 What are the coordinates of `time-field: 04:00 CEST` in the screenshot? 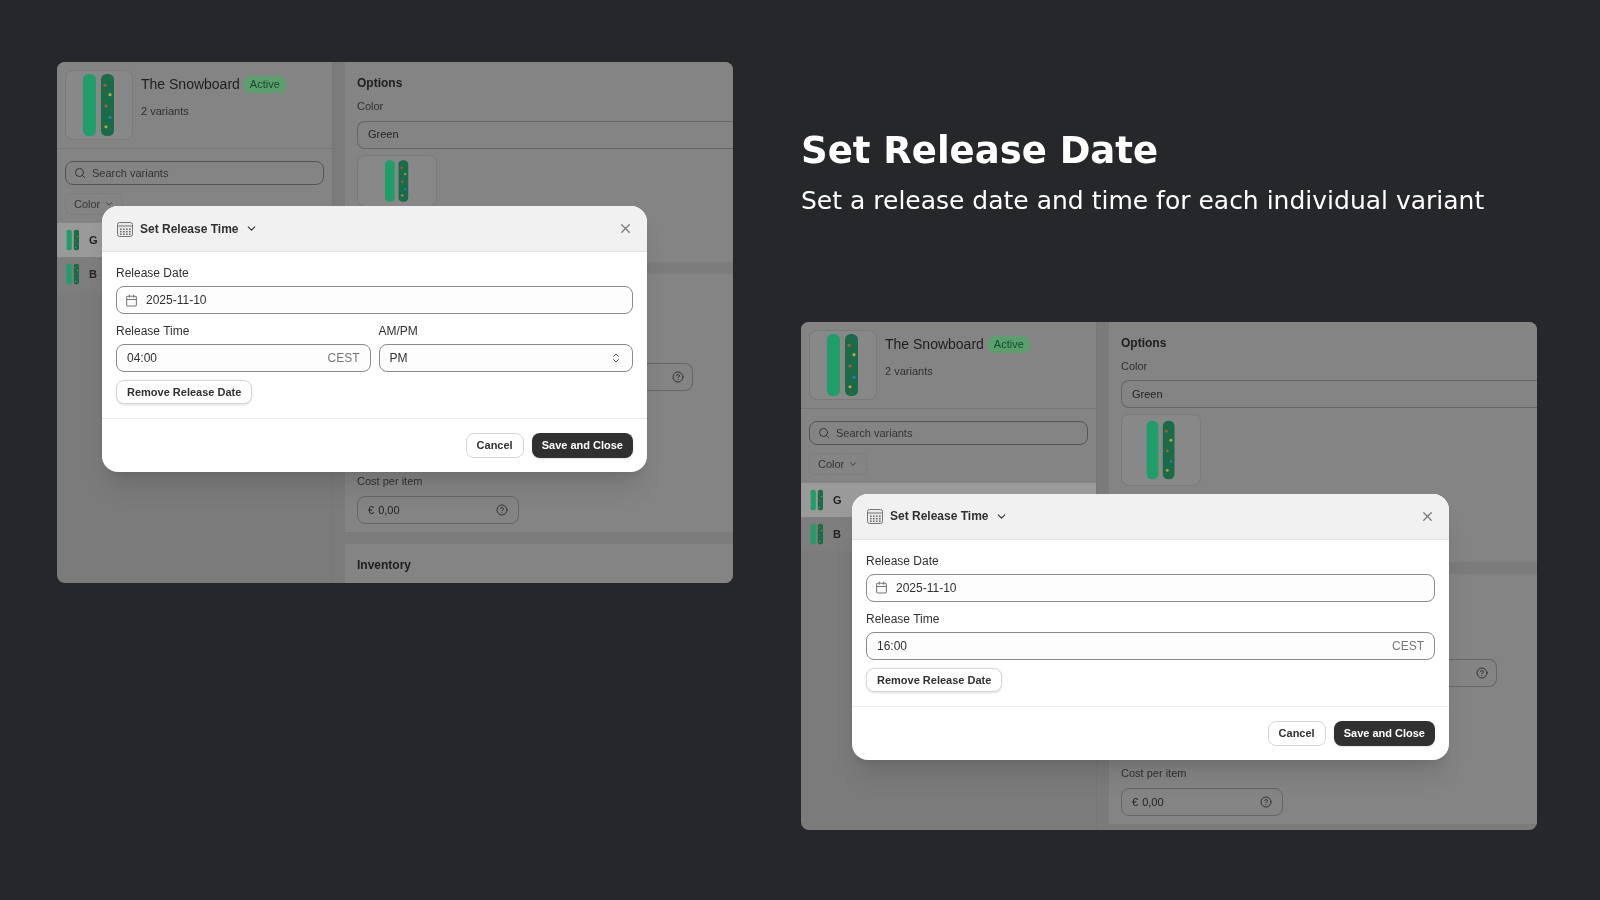 It's located at (243, 358).